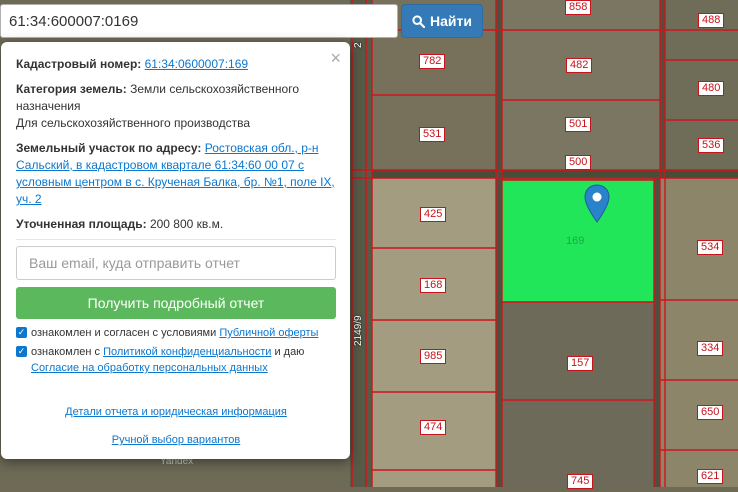 The width and height of the screenshot is (738, 492). Describe the element at coordinates (575, 241) in the screenshot. I see `selected-parcel-label: 169` at that location.